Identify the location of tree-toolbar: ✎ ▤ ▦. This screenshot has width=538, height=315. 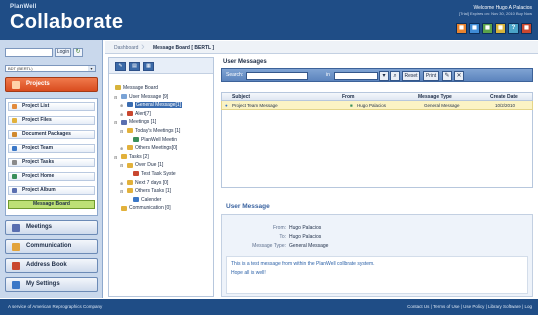
(161, 66).